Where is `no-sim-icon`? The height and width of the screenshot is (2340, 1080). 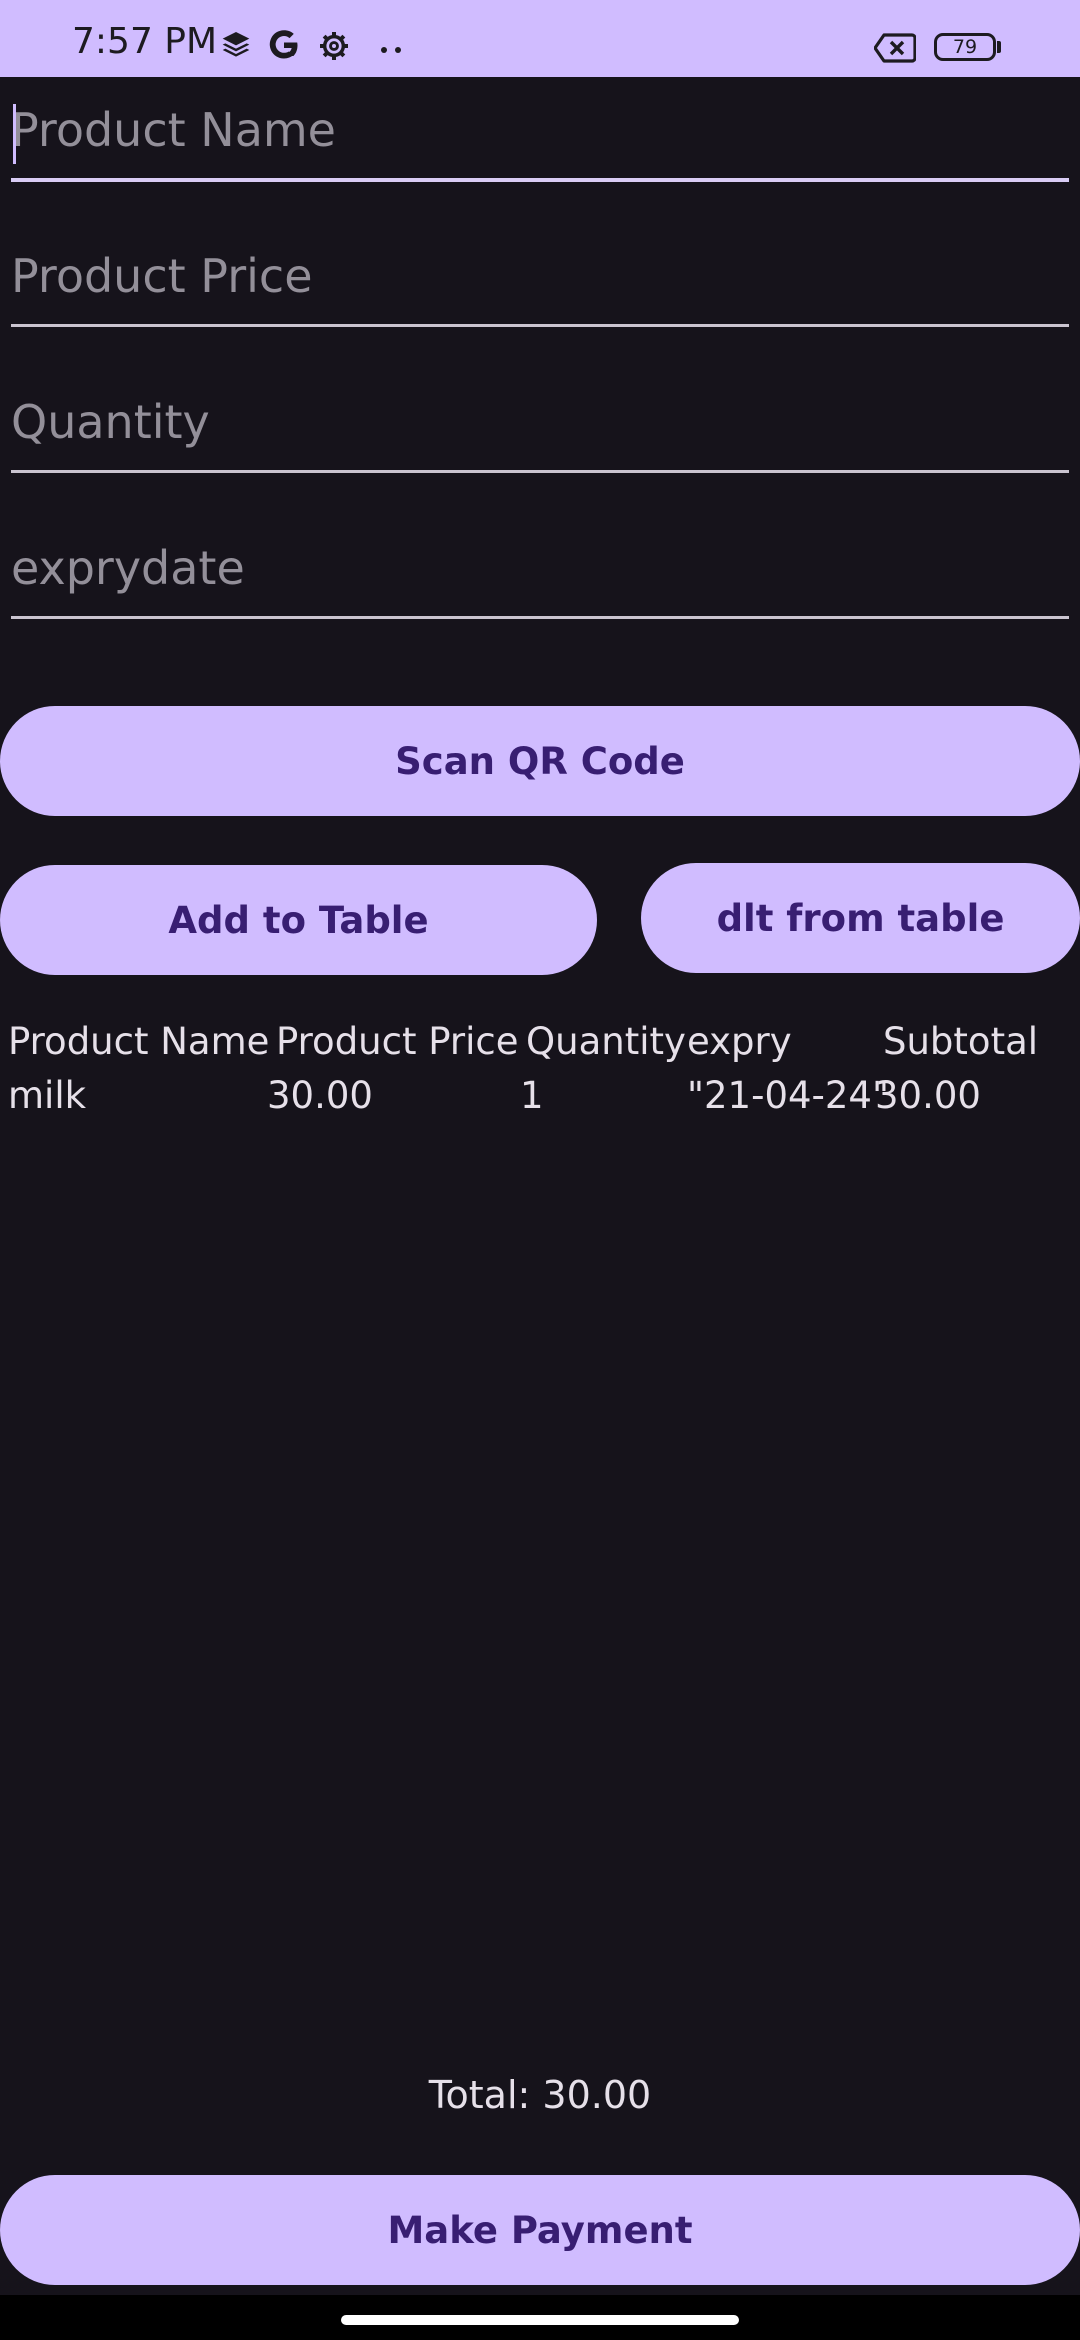 no-sim-icon is located at coordinates (895, 48).